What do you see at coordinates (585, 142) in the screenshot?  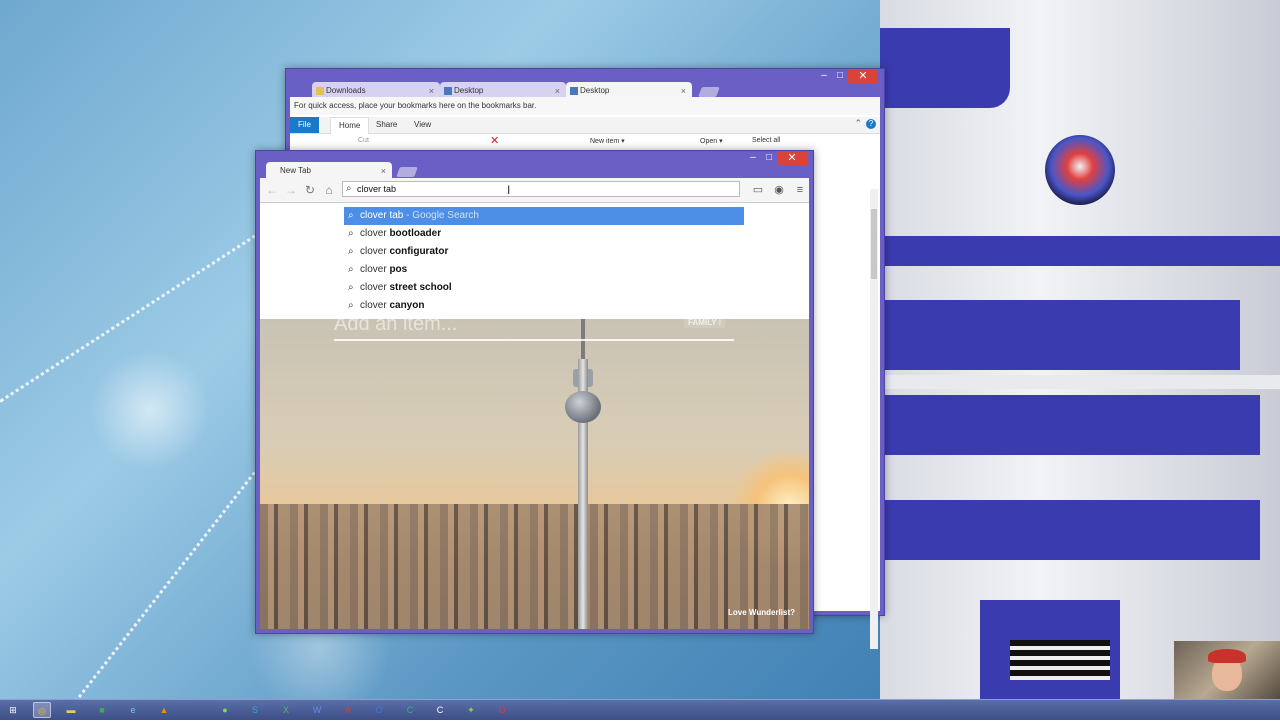 I see `ribbon-toolbar: Cut ✕ New item ▾ Open ▾ Select all` at bounding box center [585, 142].